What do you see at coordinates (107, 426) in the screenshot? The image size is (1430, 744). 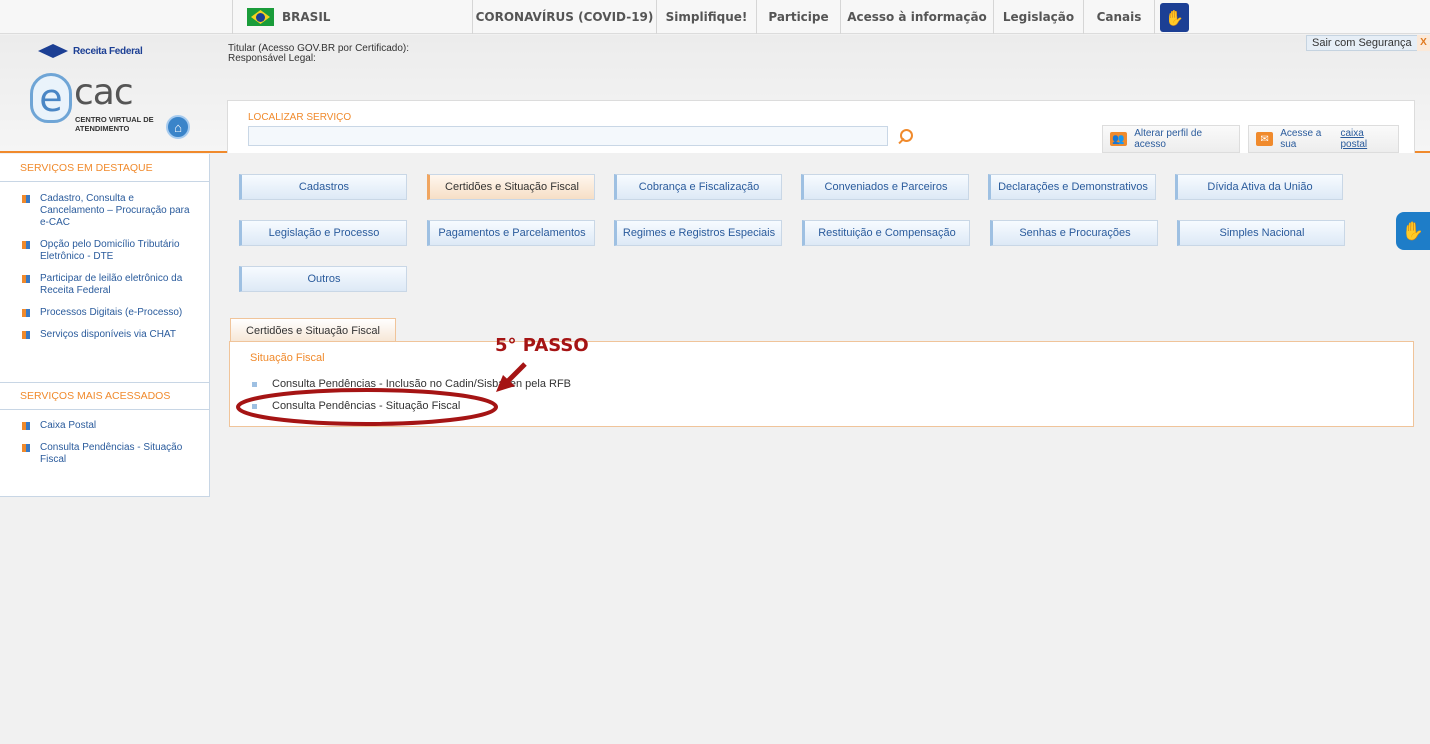 I see `sidebar-item-caixa-postal: Caixa Postal` at bounding box center [107, 426].